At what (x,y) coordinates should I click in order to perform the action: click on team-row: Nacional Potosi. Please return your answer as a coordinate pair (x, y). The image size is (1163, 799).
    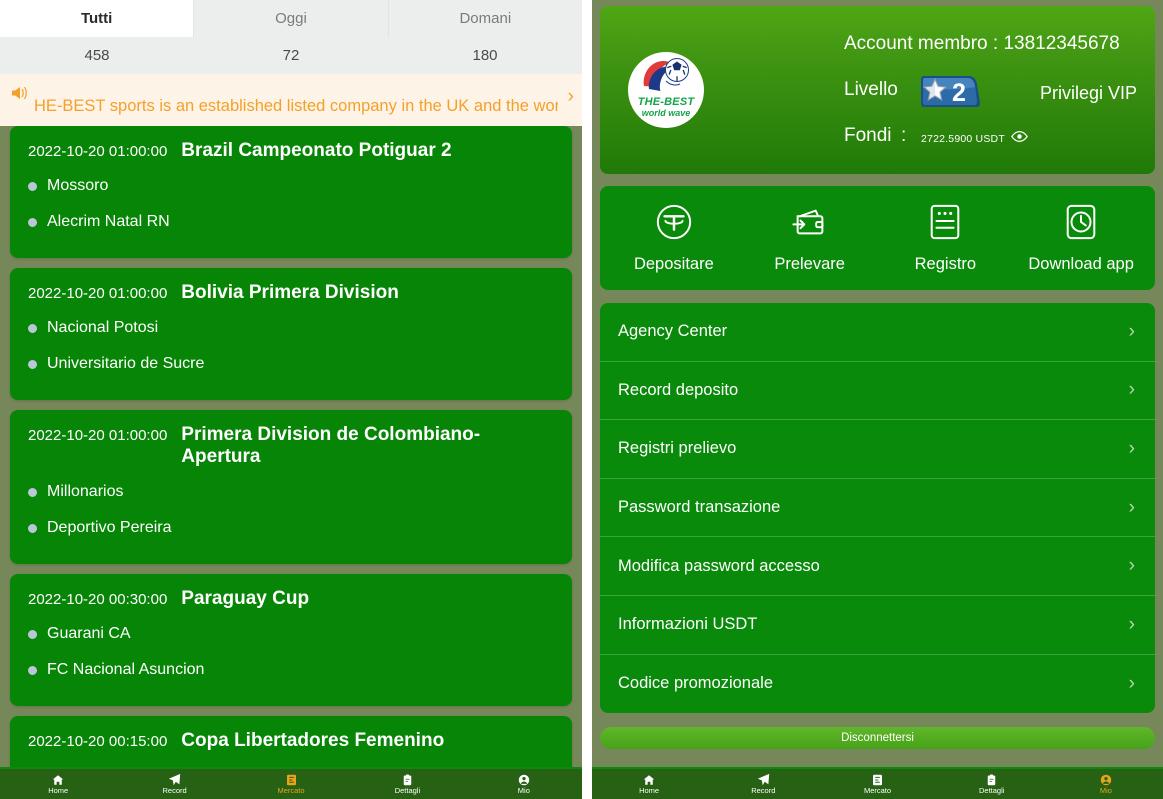
    Looking at the image, I should click on (291, 328).